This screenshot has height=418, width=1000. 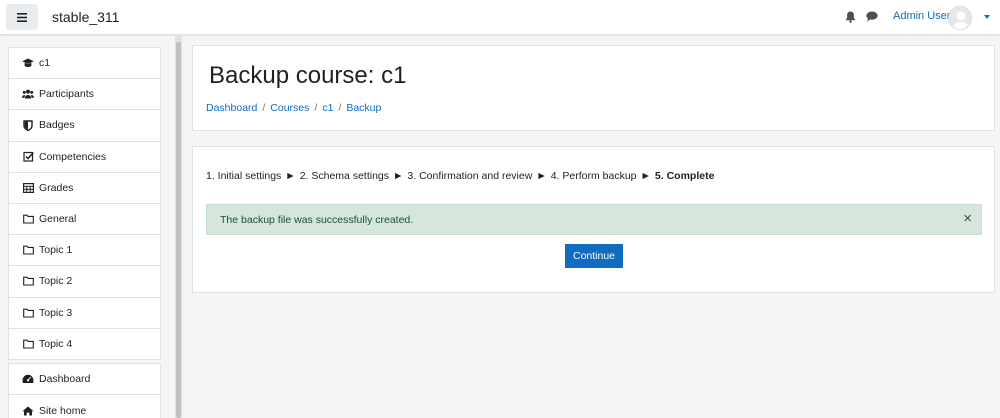 I want to click on users-icon, so click(x=28, y=94).